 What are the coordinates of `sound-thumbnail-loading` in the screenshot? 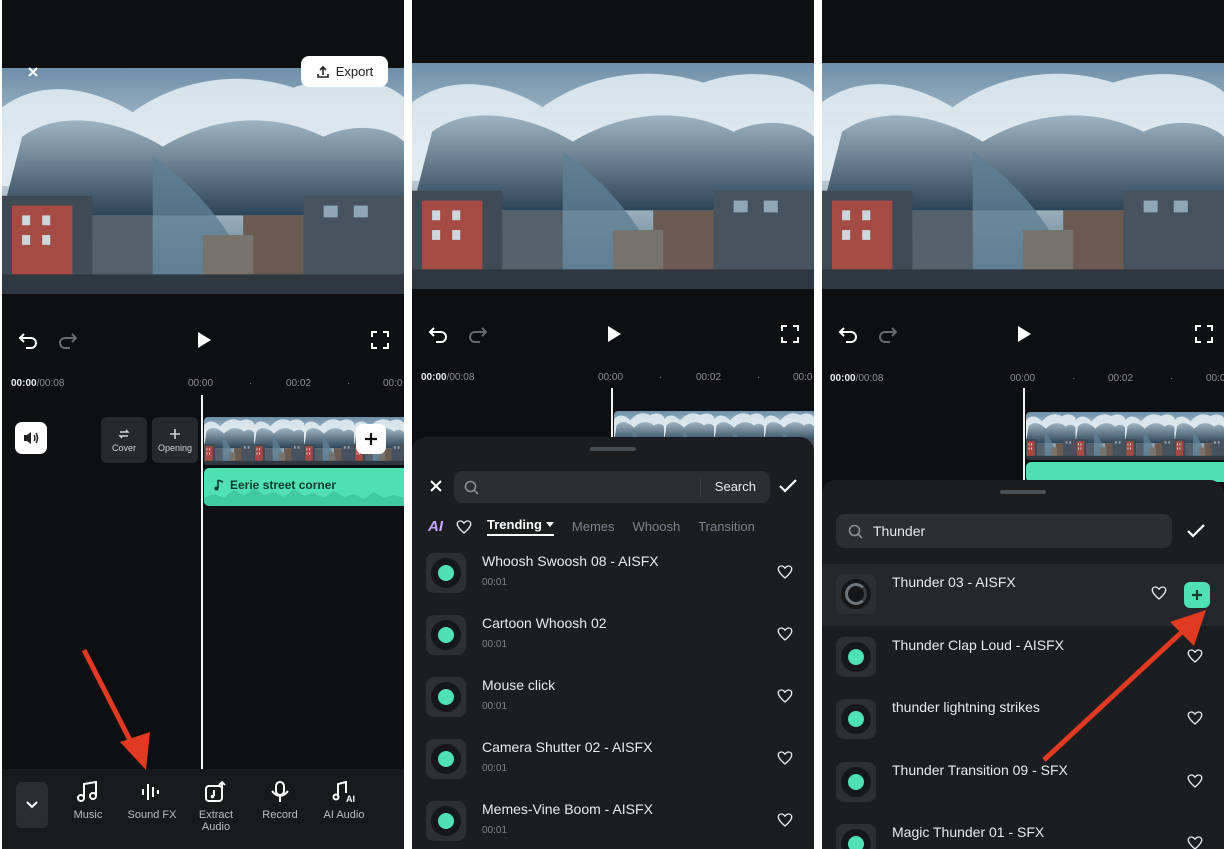 It's located at (856, 594).